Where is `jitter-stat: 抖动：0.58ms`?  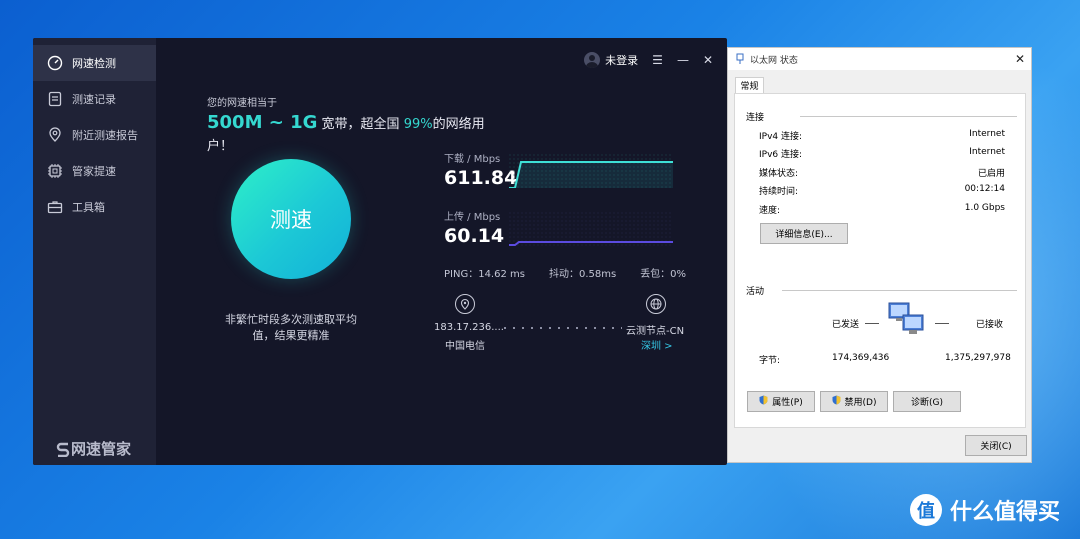
jitter-stat: 抖动：0.58ms is located at coordinates (582, 274).